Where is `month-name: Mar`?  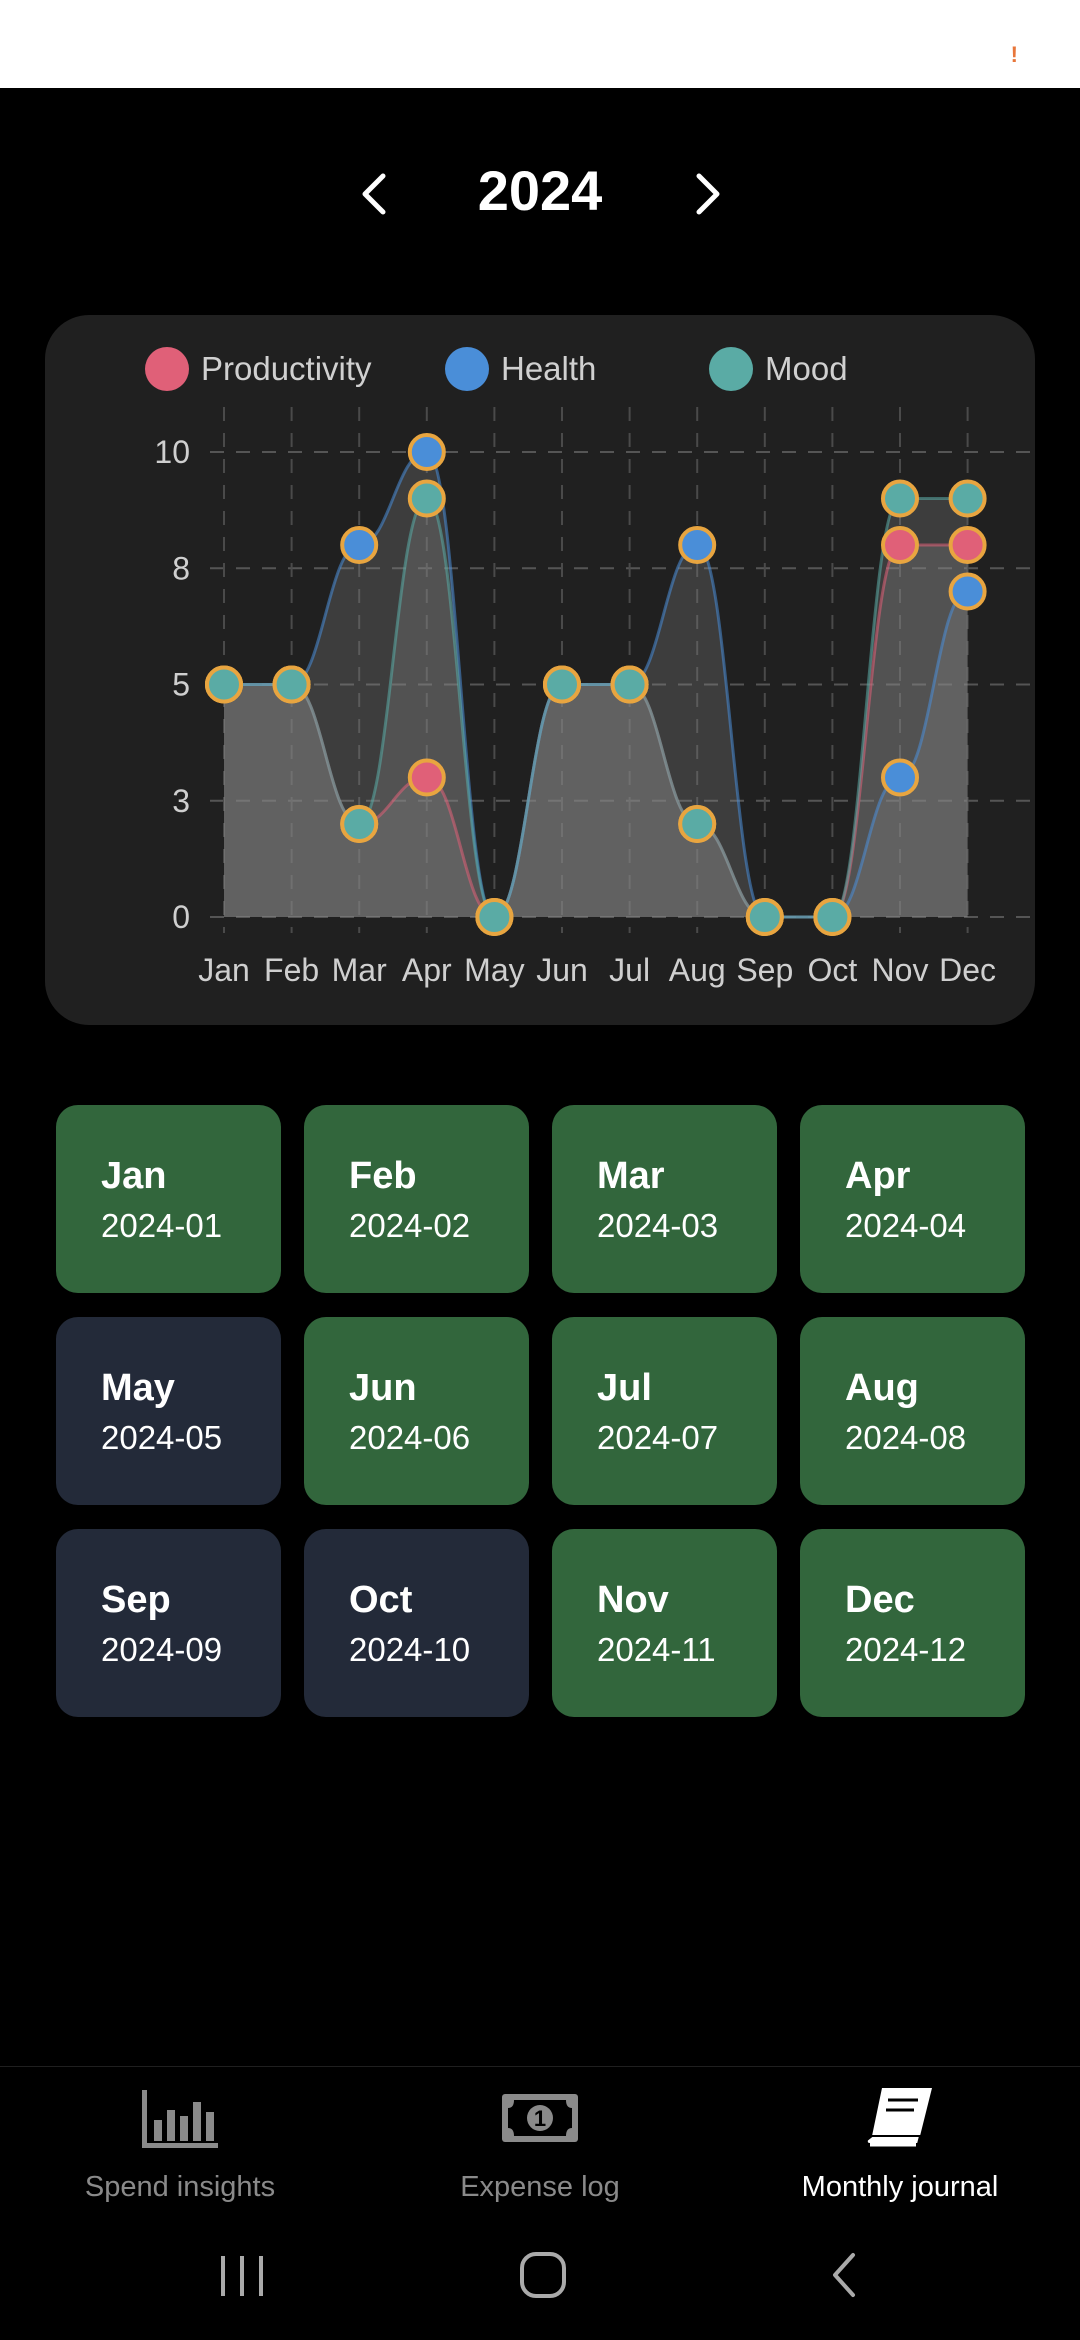 month-name: Mar is located at coordinates (631, 1176).